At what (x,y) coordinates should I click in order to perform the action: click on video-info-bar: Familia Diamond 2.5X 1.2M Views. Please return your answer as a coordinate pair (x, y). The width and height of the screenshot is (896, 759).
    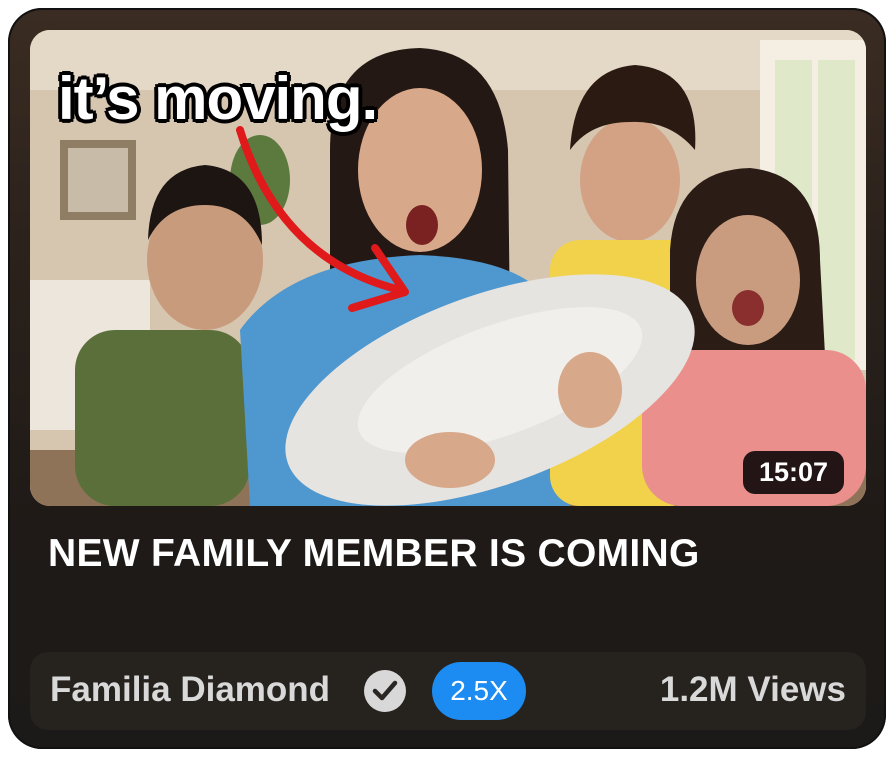
    Looking at the image, I should click on (448, 691).